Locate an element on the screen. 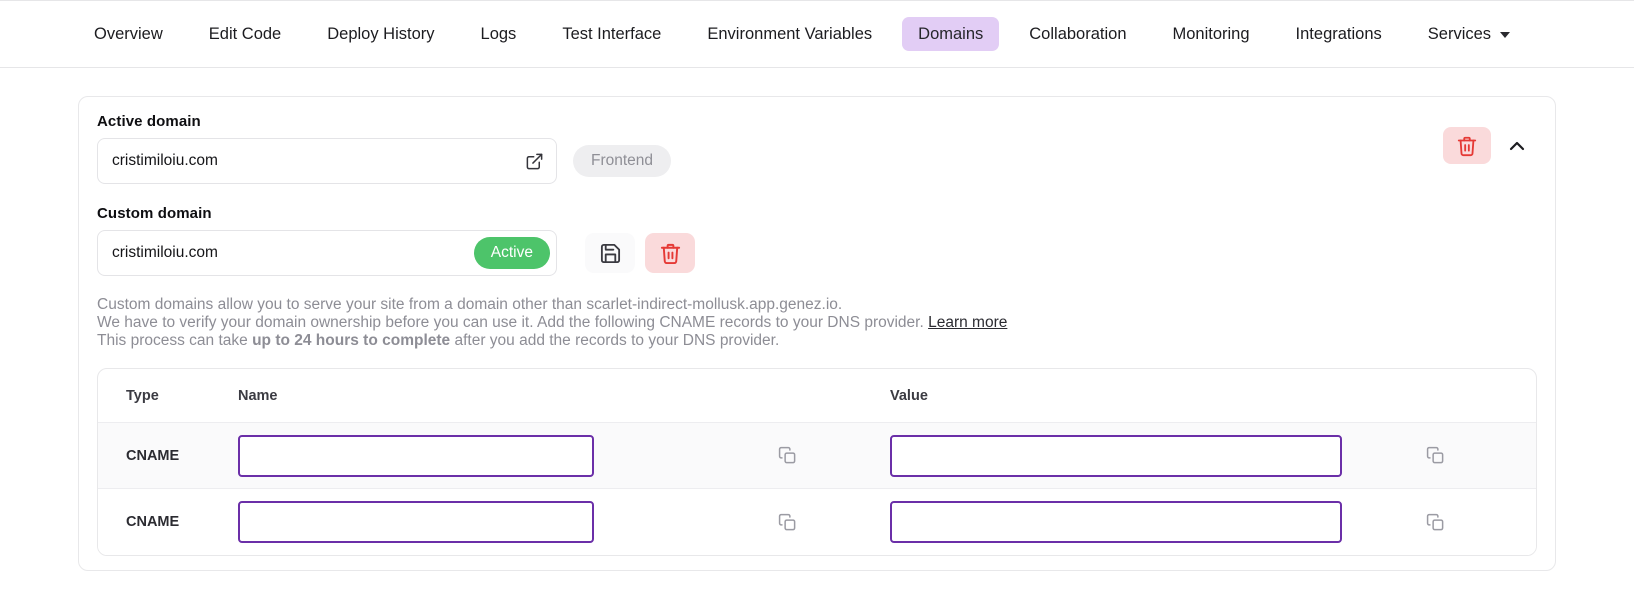 The image size is (1634, 604). custom-domain-actions is located at coordinates (640, 253).